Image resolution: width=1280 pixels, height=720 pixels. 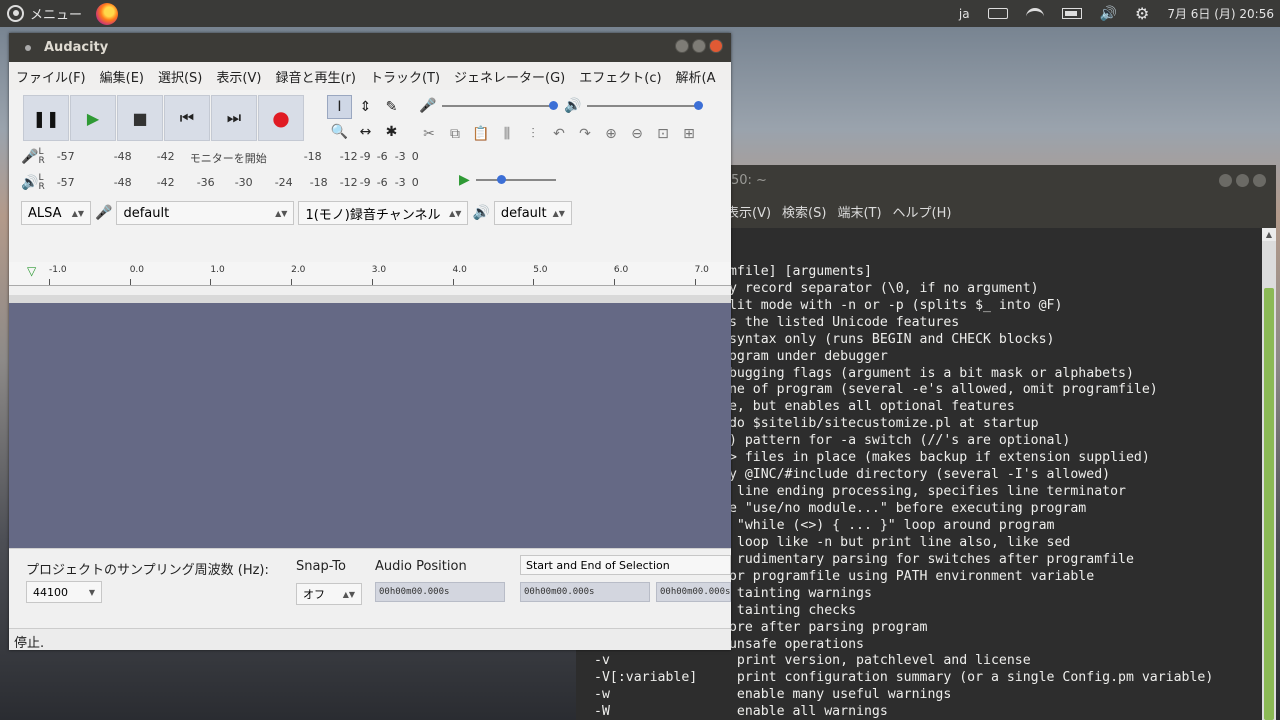 I want to click on audio-position-label: Audio Position, so click(x=421, y=566).